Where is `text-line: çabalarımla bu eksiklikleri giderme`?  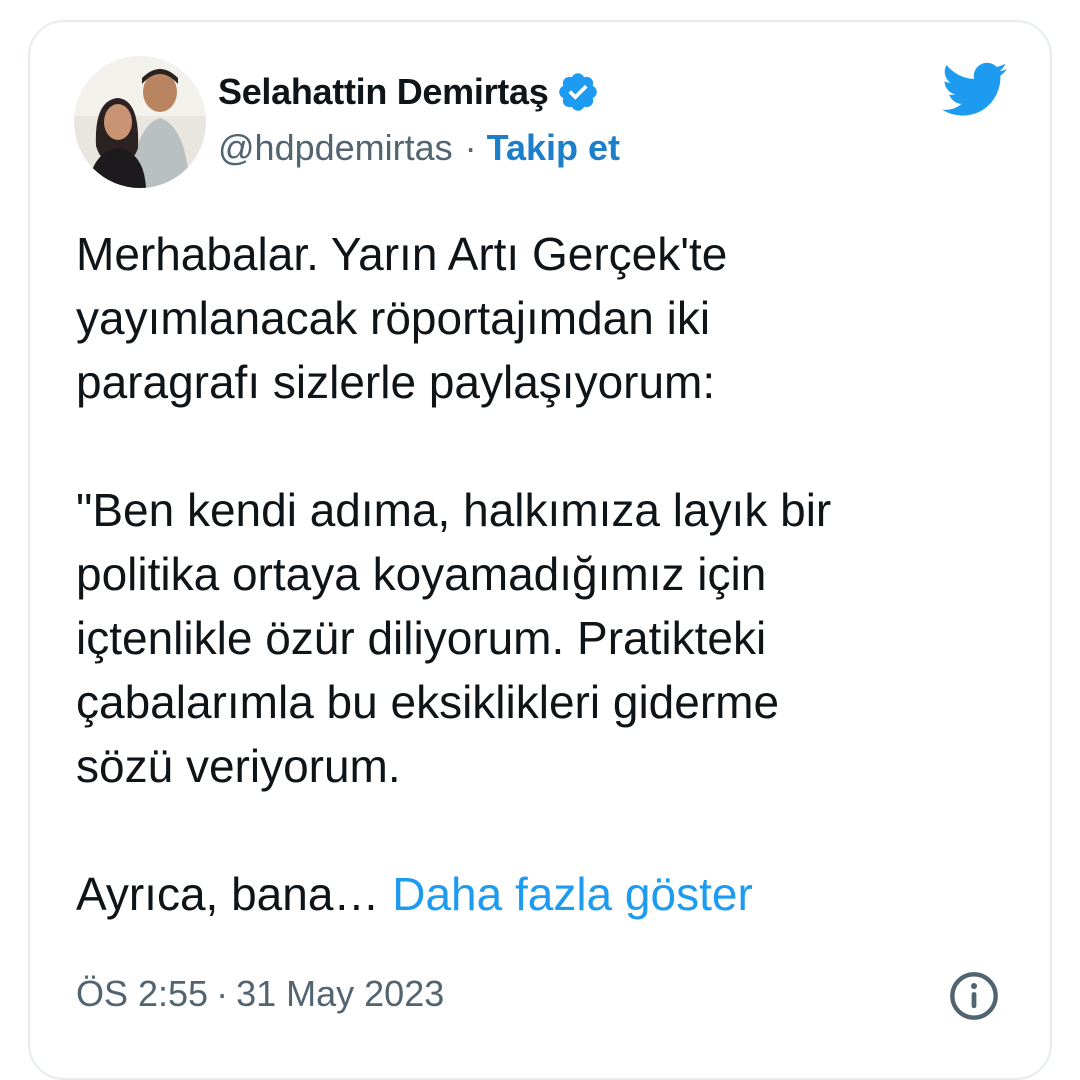
text-line: çabalarımla bu eksiklikleri giderme is located at coordinates (428, 702).